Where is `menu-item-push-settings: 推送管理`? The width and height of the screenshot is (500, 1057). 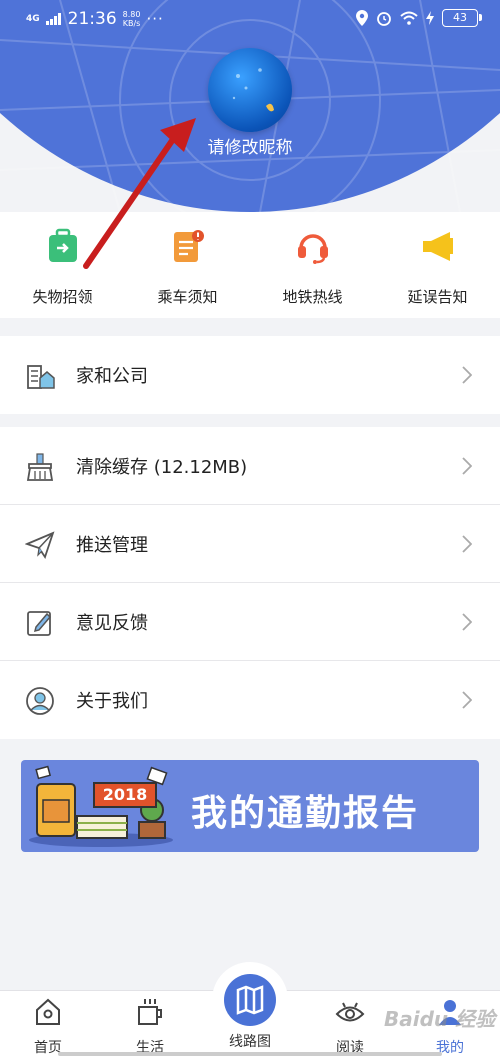 menu-item-push-settings: 推送管理 is located at coordinates (250, 544).